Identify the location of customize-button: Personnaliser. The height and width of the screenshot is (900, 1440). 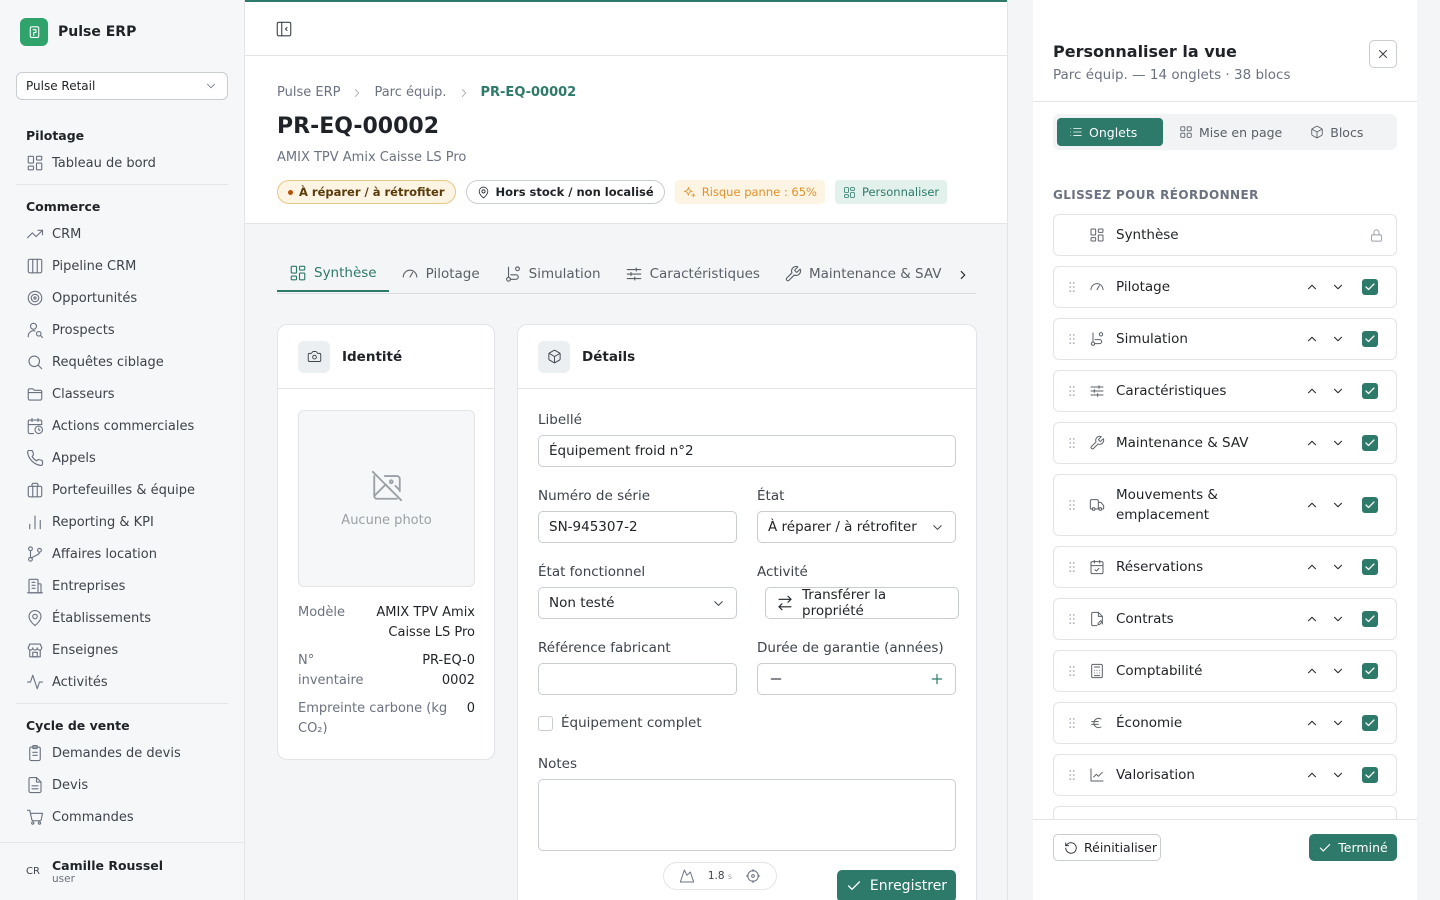
(891, 192).